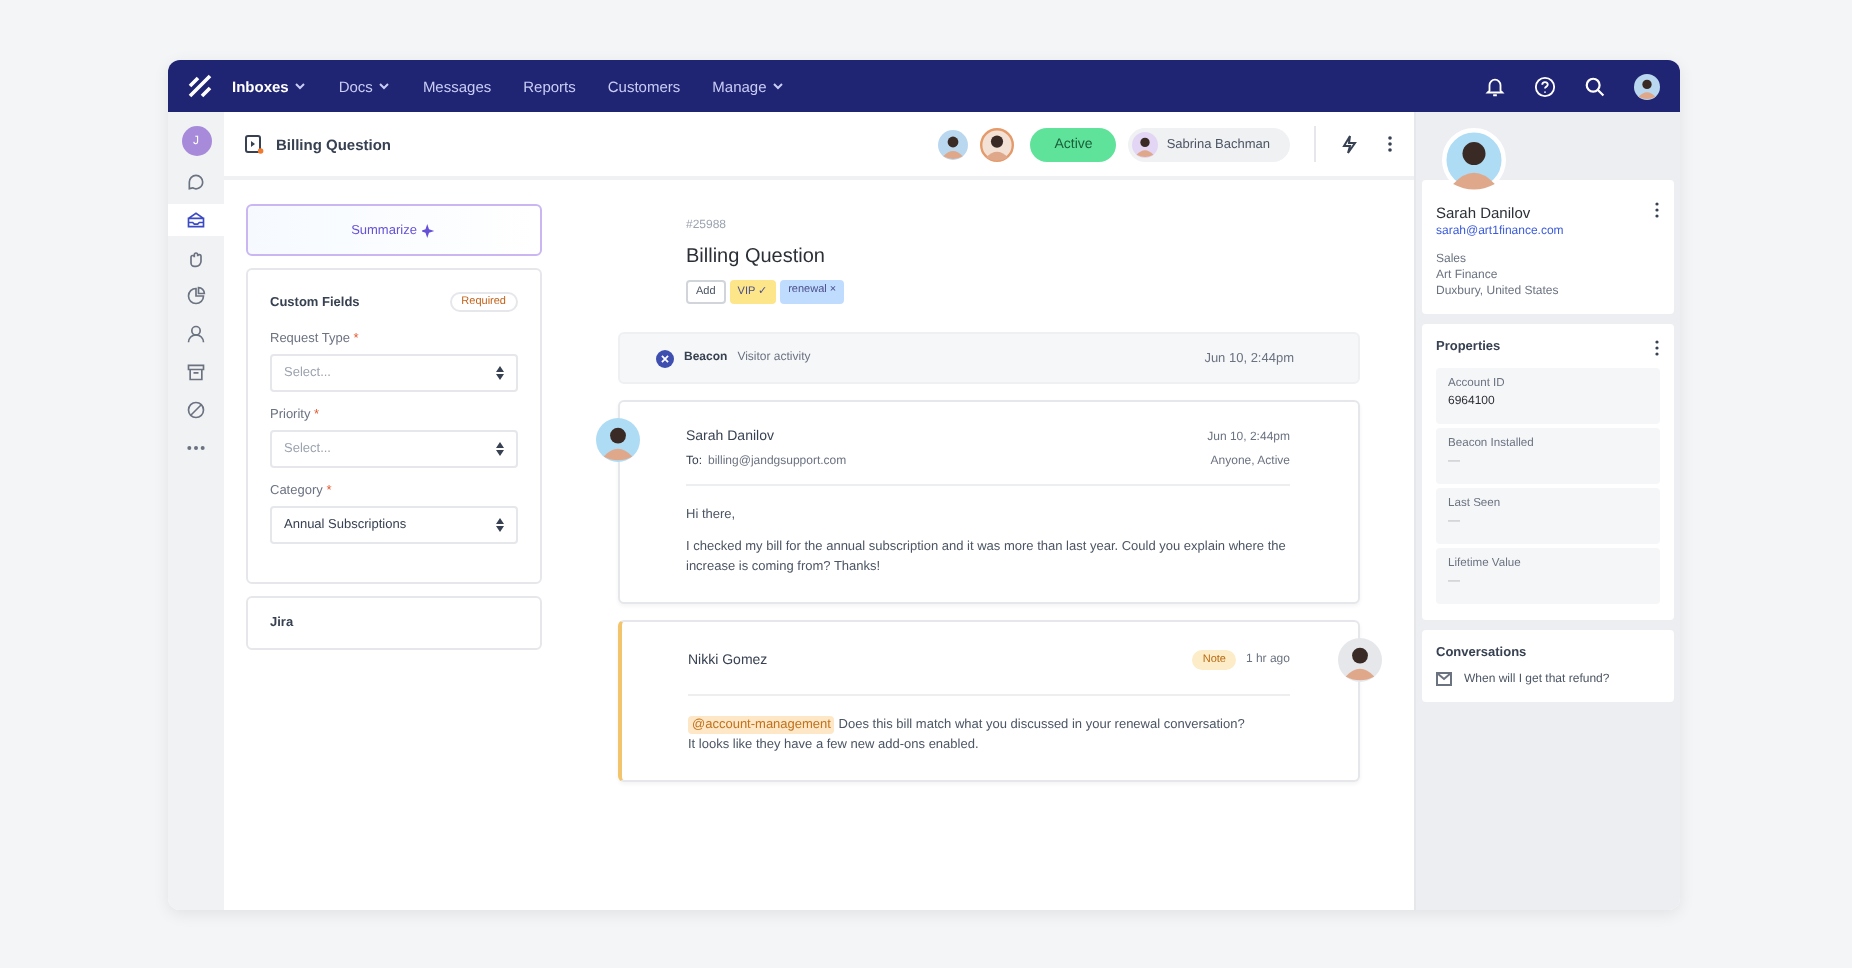  Describe the element at coordinates (196, 410) in the screenshot. I see `blocked-icon` at that location.